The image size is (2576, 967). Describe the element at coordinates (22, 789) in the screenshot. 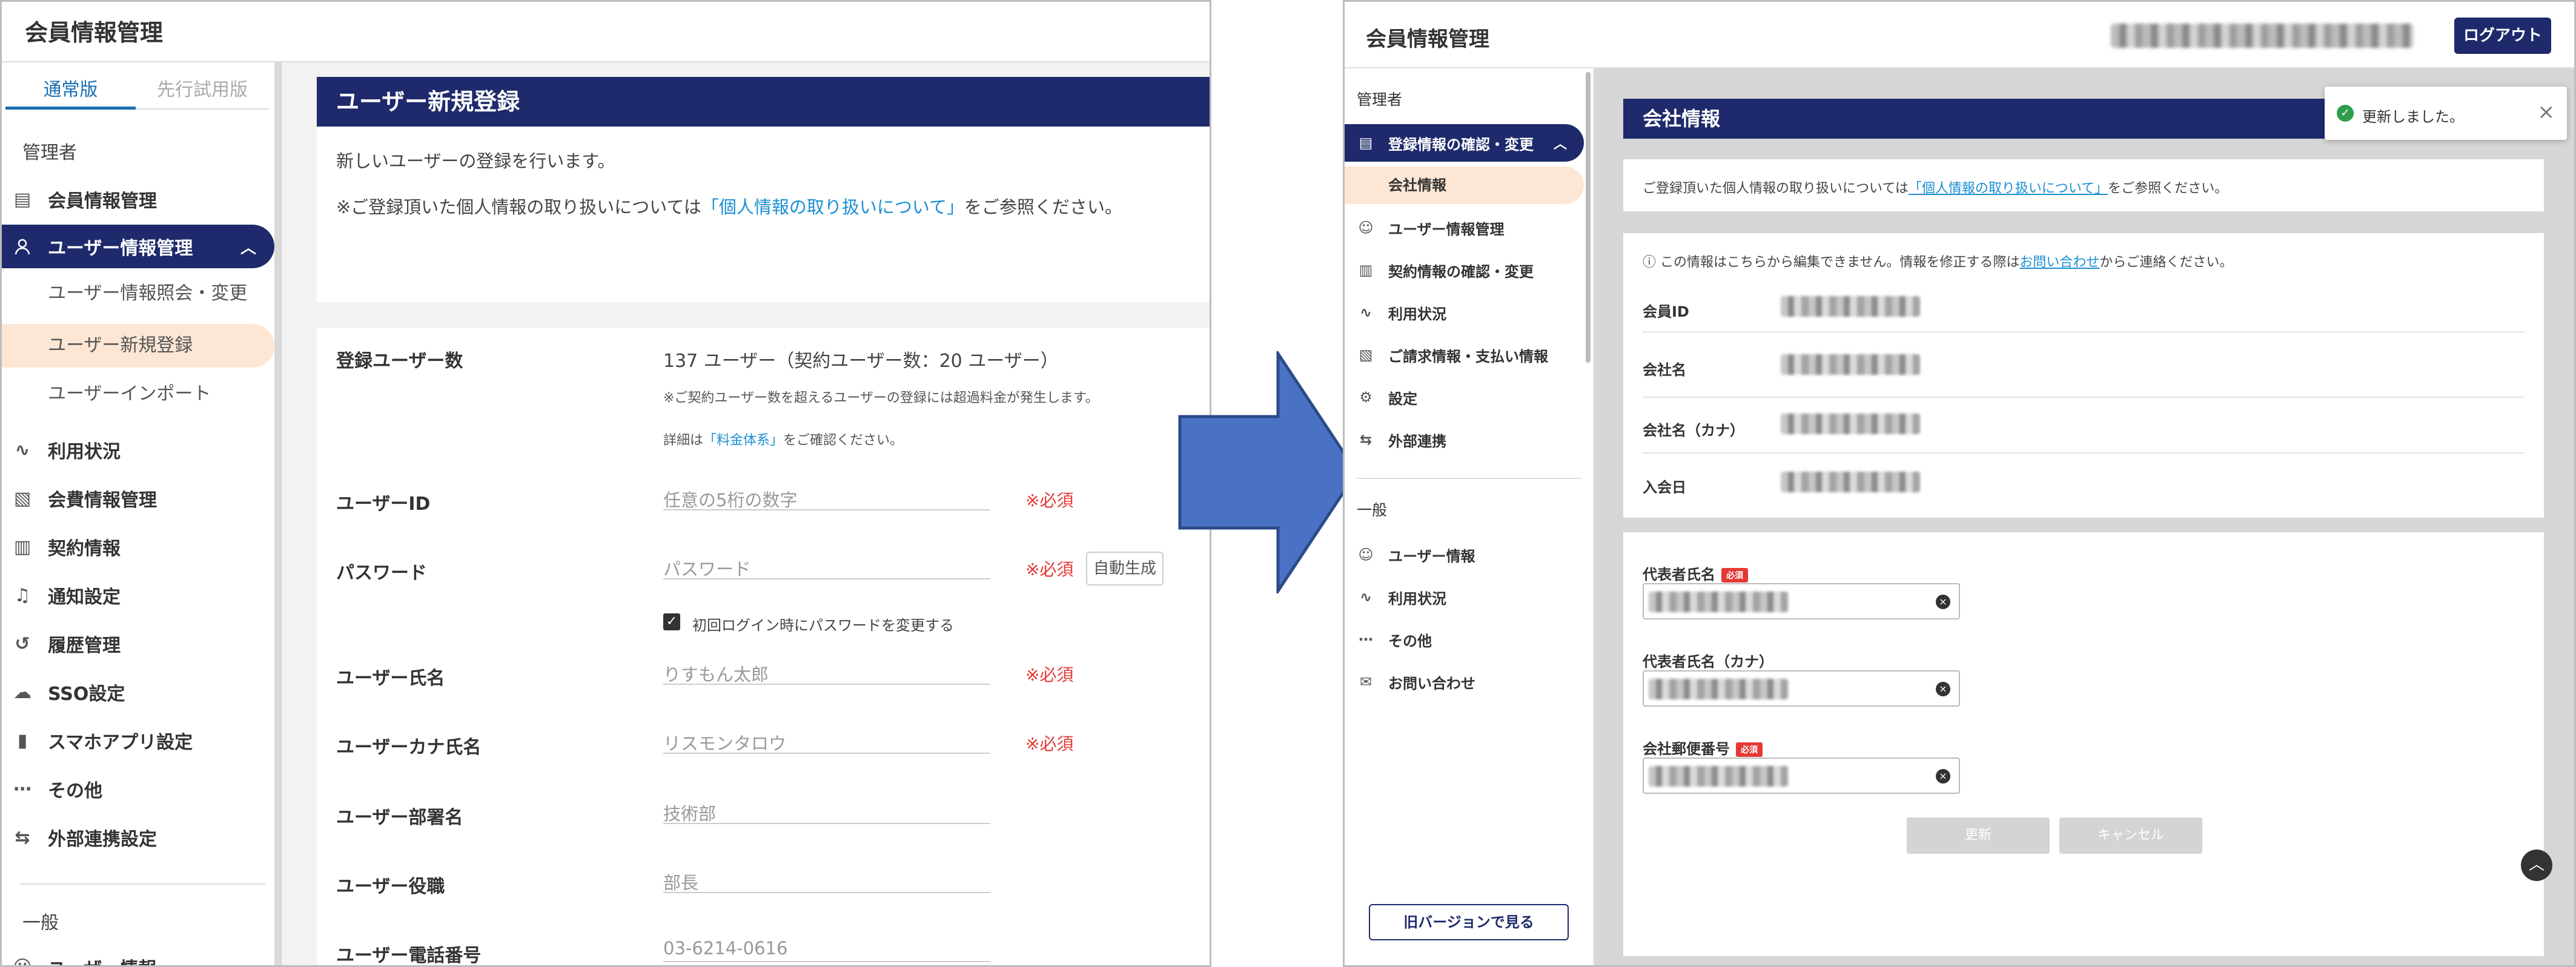

I see `more-icon: ⋯` at that location.